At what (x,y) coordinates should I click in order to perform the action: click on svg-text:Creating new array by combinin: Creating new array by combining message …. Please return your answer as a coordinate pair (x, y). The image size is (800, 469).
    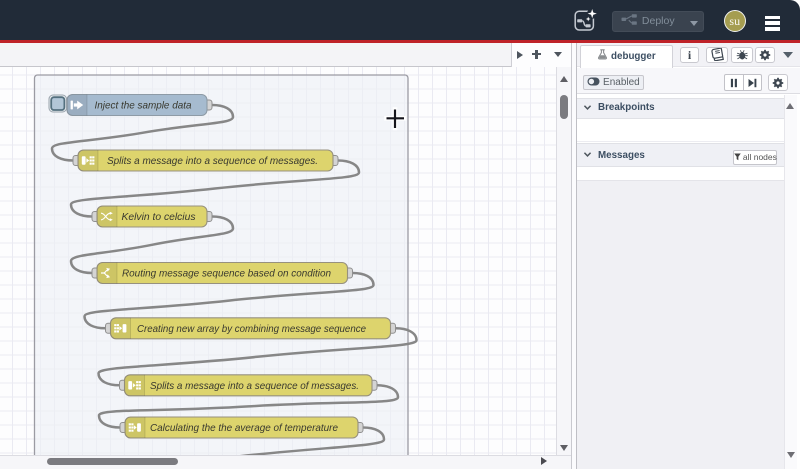
    Looking at the image, I should click on (251, 329).